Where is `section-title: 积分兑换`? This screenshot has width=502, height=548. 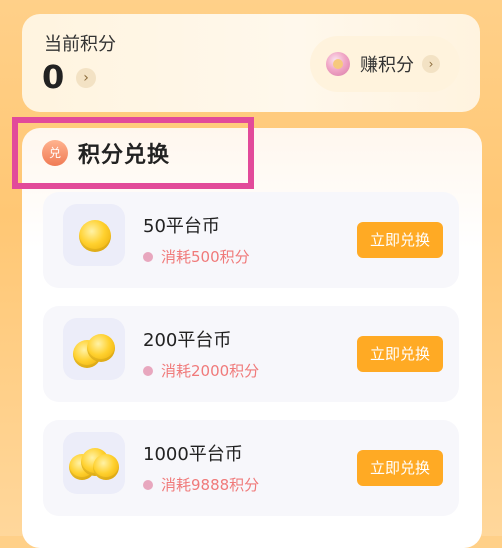
section-title: 积分兑换 is located at coordinates (124, 155).